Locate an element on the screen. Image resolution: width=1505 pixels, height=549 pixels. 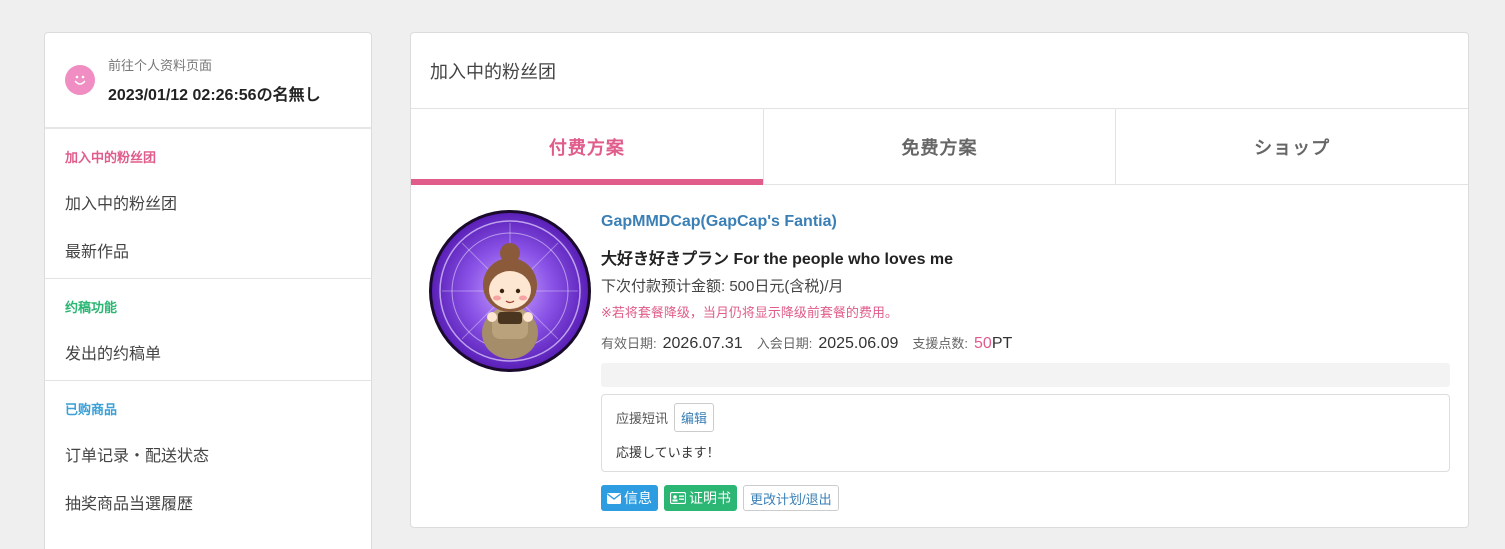
certificate-button-label: 证明书 is located at coordinates (710, 498).